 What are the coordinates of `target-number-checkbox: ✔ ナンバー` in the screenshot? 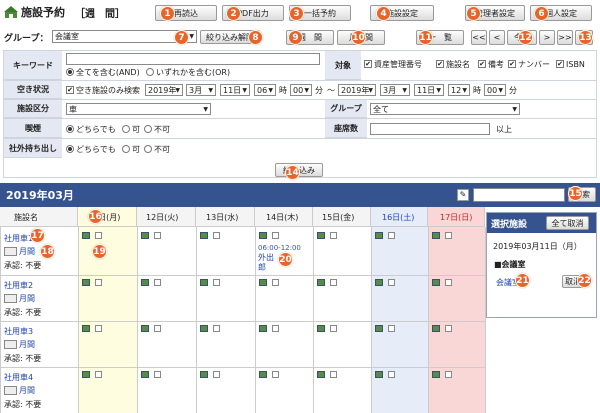 It's located at (529, 64).